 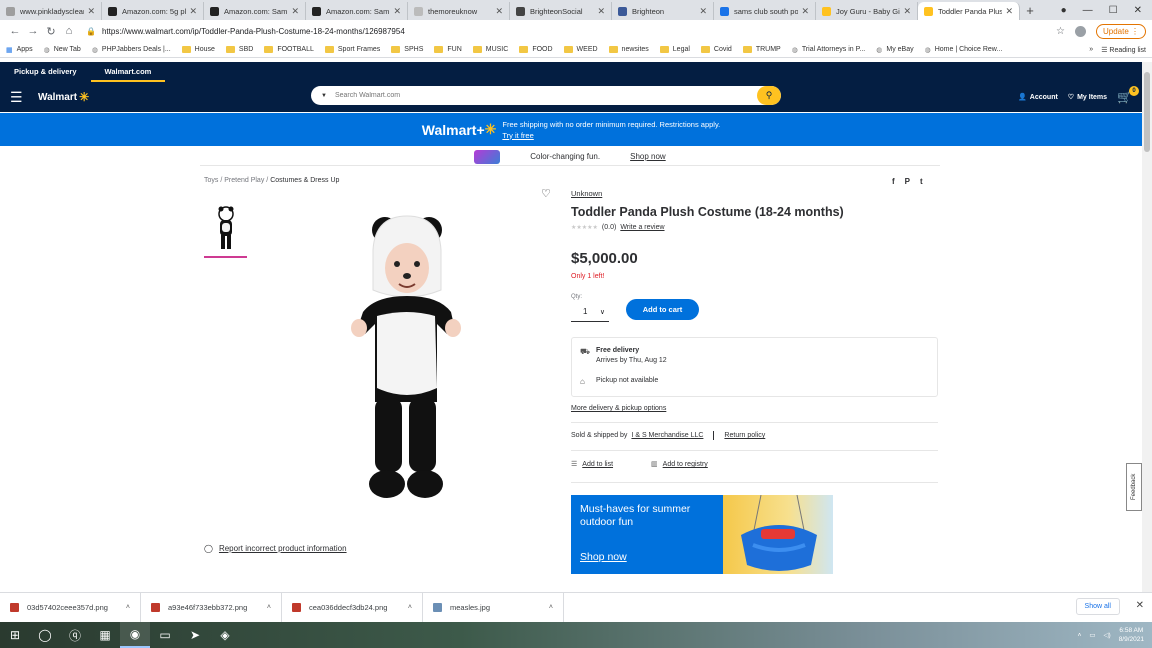 What do you see at coordinates (128, 72) in the screenshot?
I see `nav-walmart-com: Walmart.com` at bounding box center [128, 72].